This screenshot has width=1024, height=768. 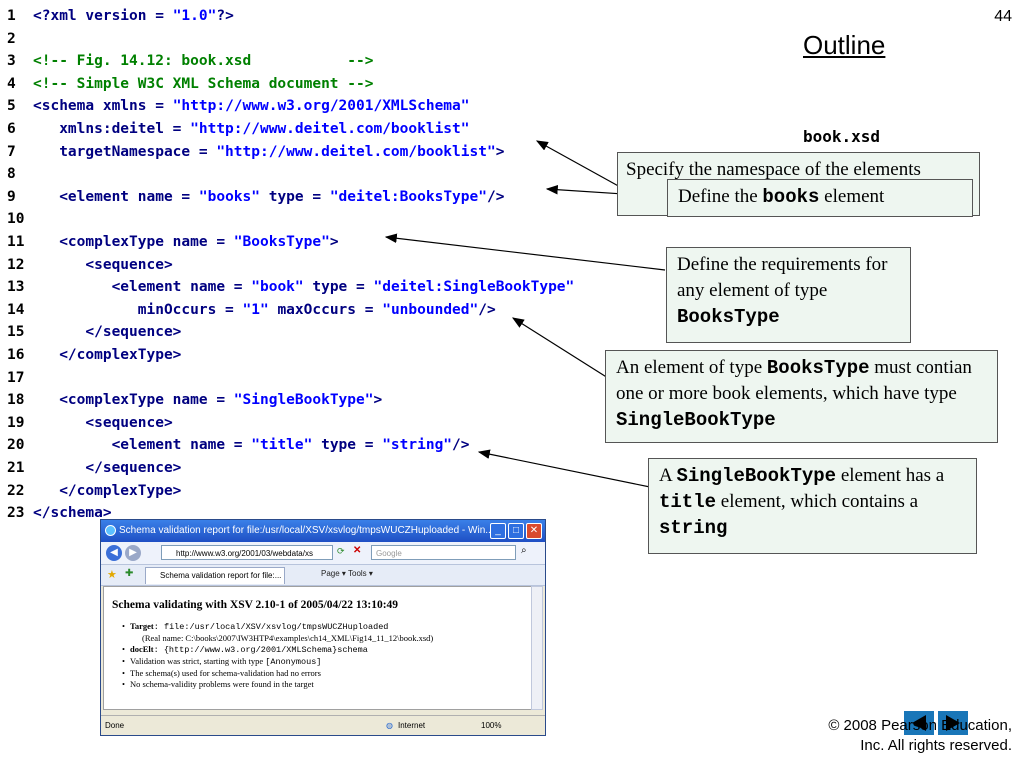 What do you see at coordinates (389, 725) in the screenshot?
I see `globe-icon: ◍` at bounding box center [389, 725].